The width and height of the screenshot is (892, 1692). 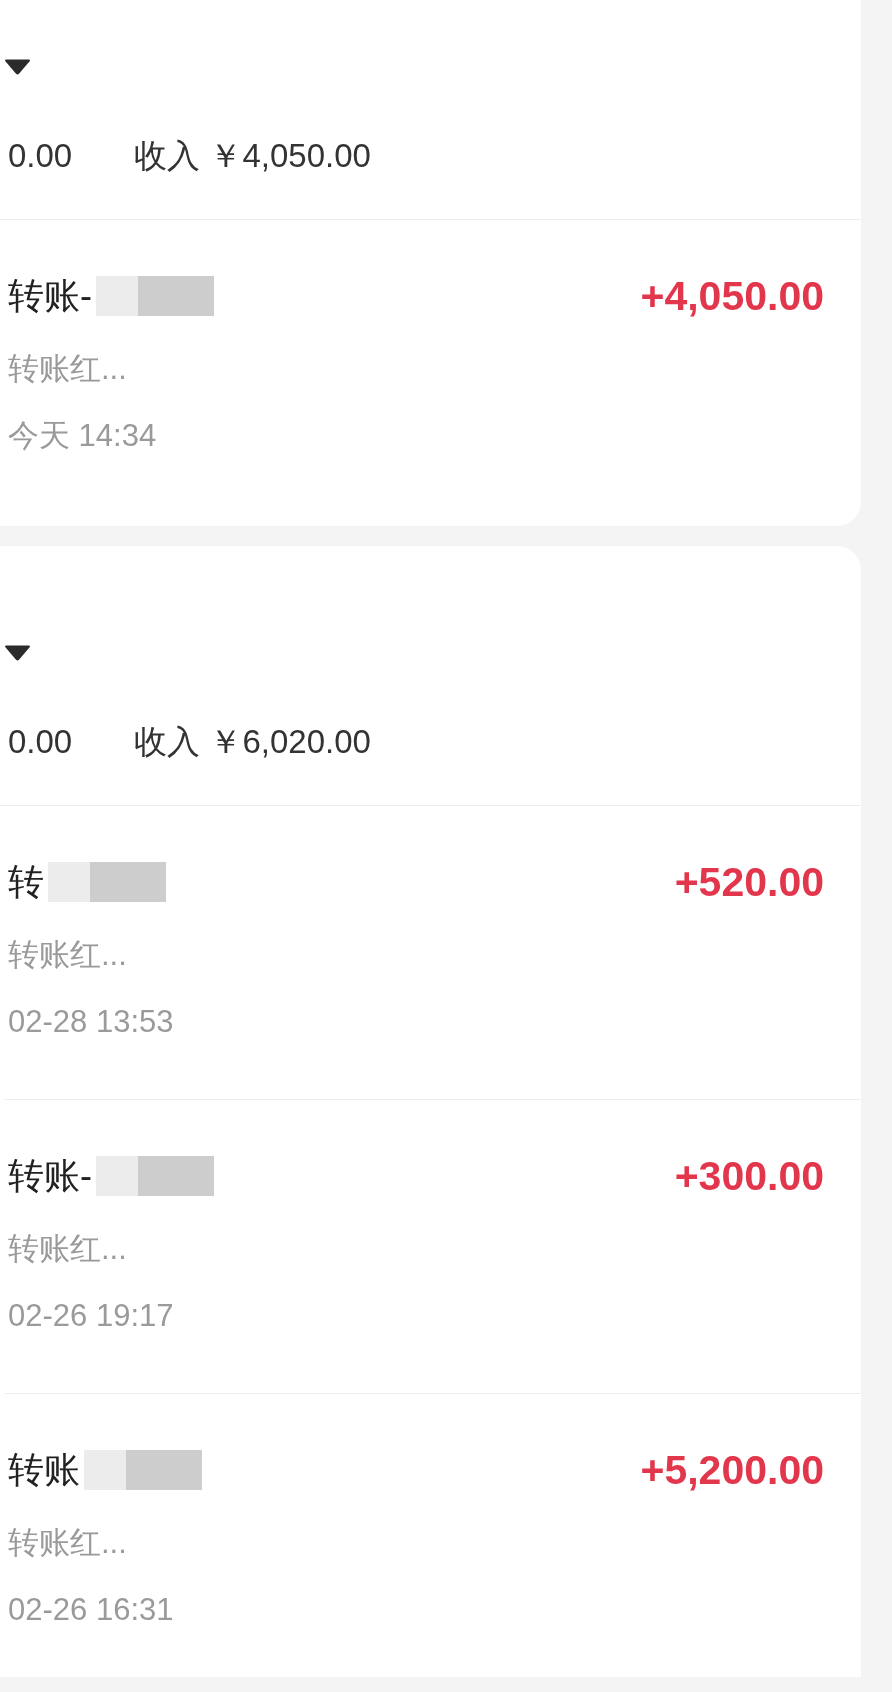 What do you see at coordinates (252, 742) in the screenshot?
I see `total-text: 收入 ￥6,020.00` at bounding box center [252, 742].